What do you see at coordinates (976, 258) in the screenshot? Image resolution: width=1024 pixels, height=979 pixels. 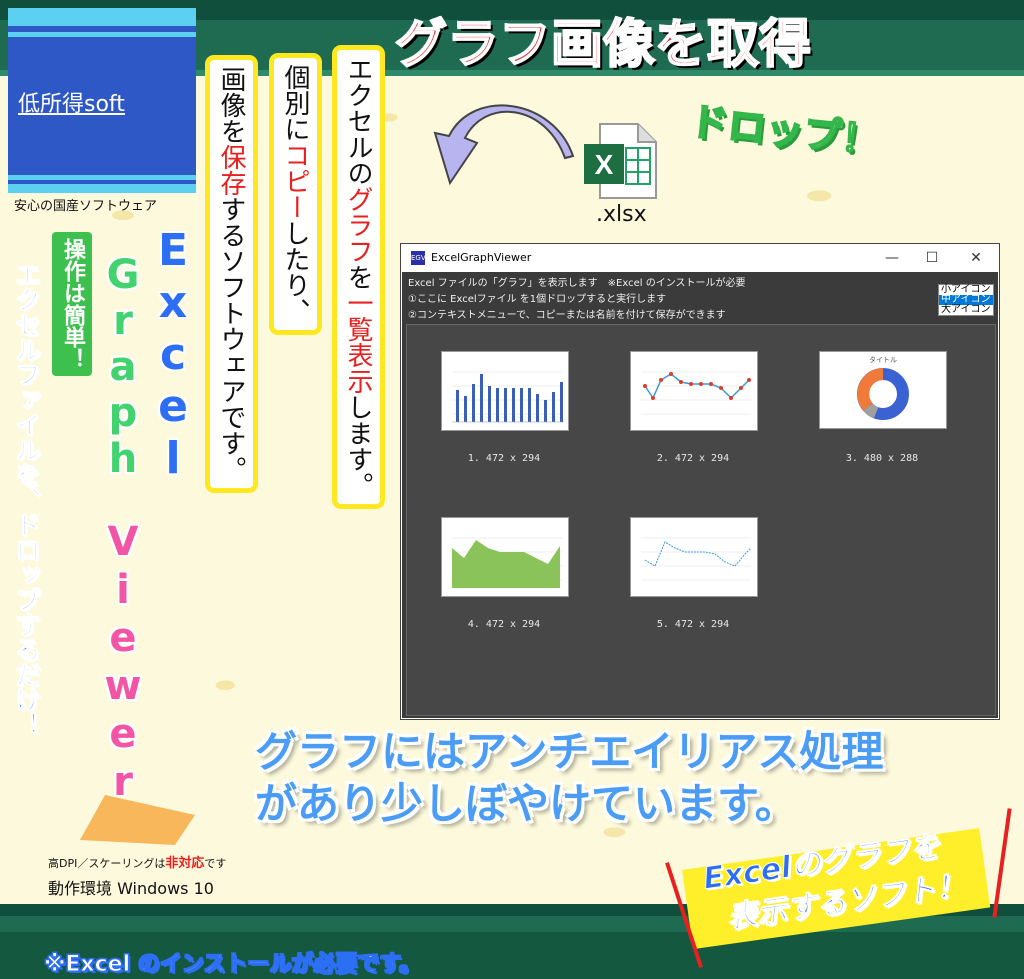 I see `close-button: ✕` at bounding box center [976, 258].